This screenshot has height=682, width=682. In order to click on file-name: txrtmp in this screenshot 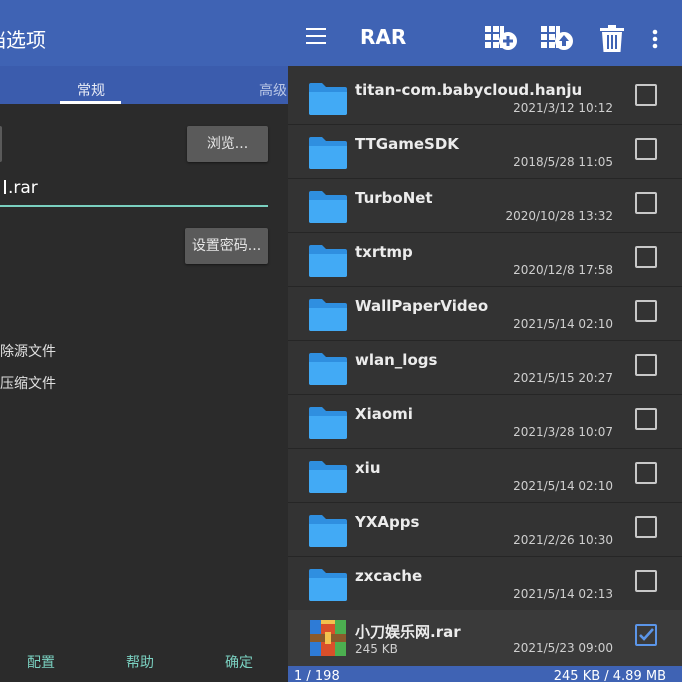, I will do `click(384, 252)`.